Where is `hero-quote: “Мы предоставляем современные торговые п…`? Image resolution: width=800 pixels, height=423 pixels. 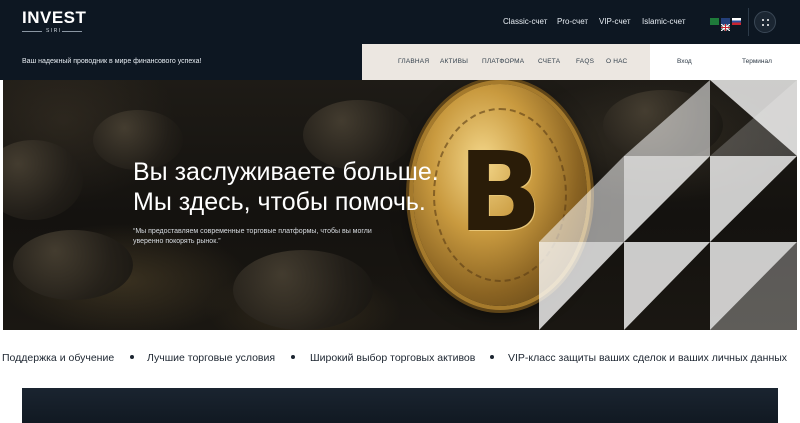 hero-quote: “Мы предоставляем современные торговые п… is located at coordinates (252, 236).